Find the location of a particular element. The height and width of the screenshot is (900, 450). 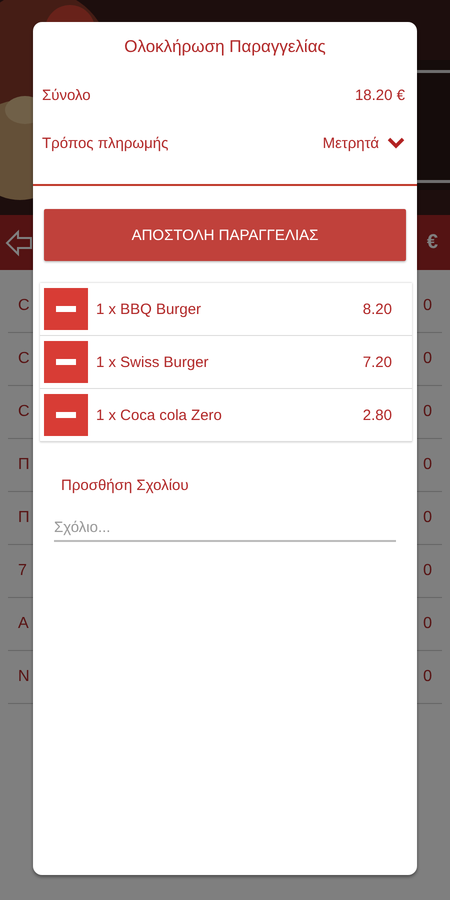

item-name: Ν is located at coordinates (24, 677).